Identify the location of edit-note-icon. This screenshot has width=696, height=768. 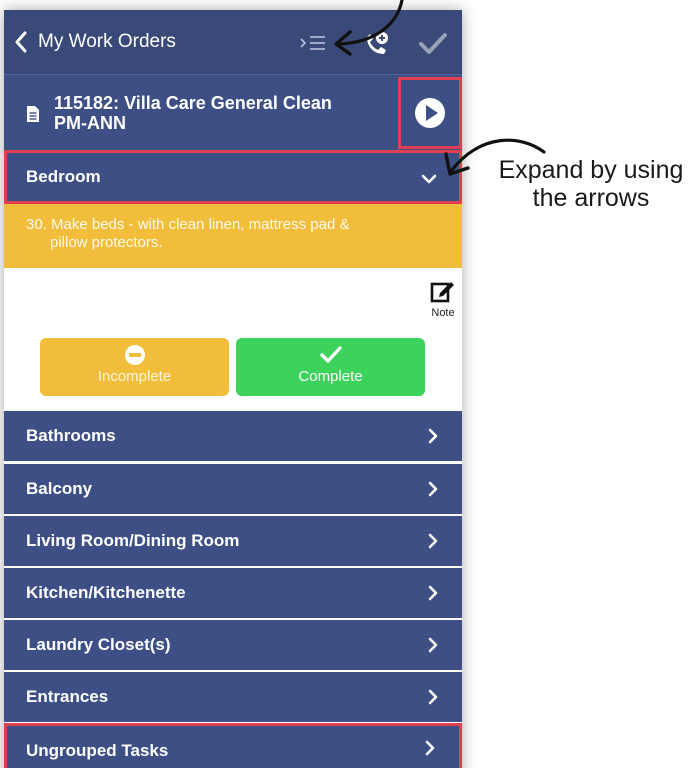
(442, 292).